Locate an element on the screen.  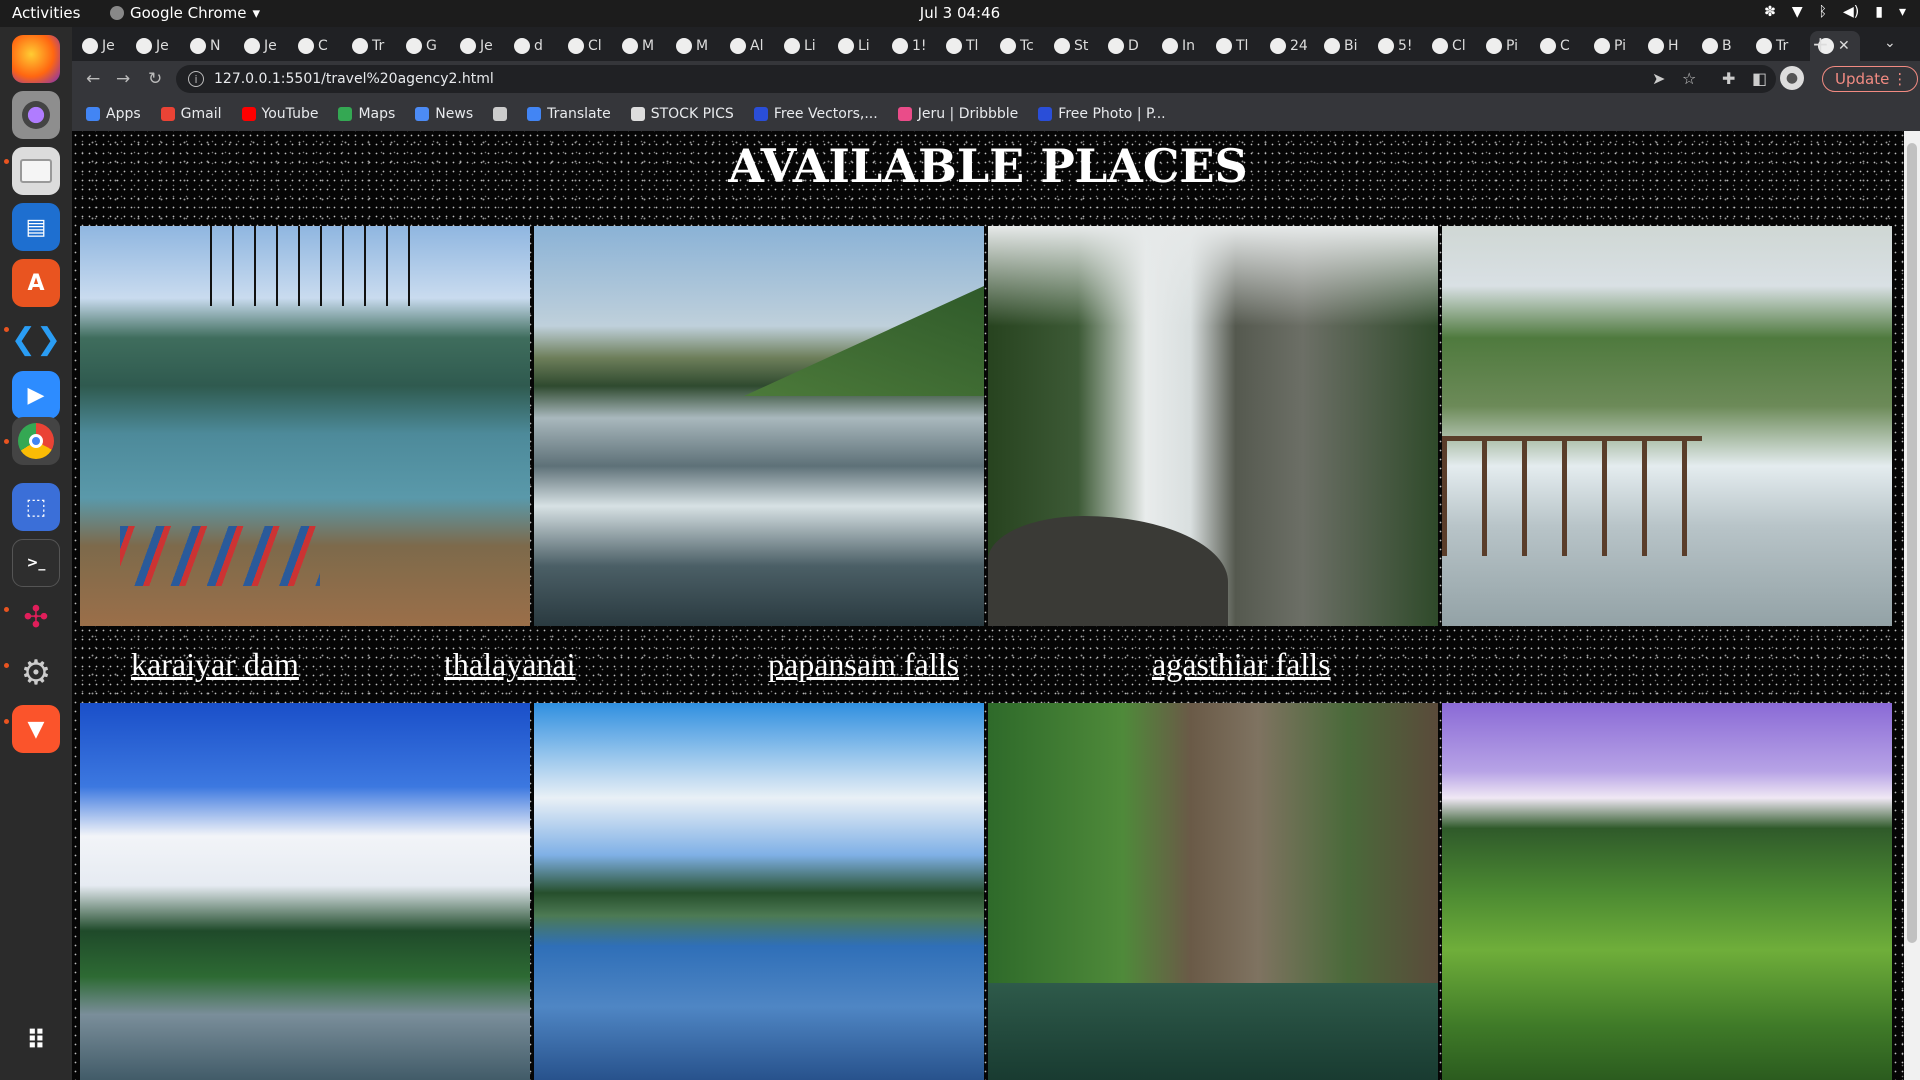
bookmark-item: Translate is located at coordinates (569, 114).